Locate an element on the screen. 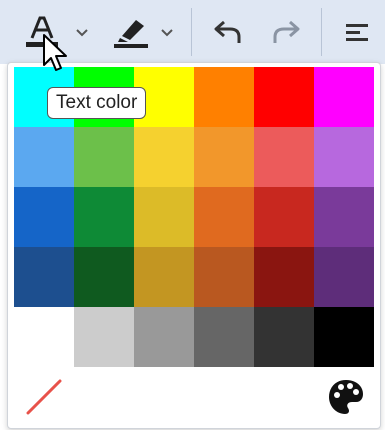 The image size is (385, 430). align-menu-button is located at coordinates (357, 32).